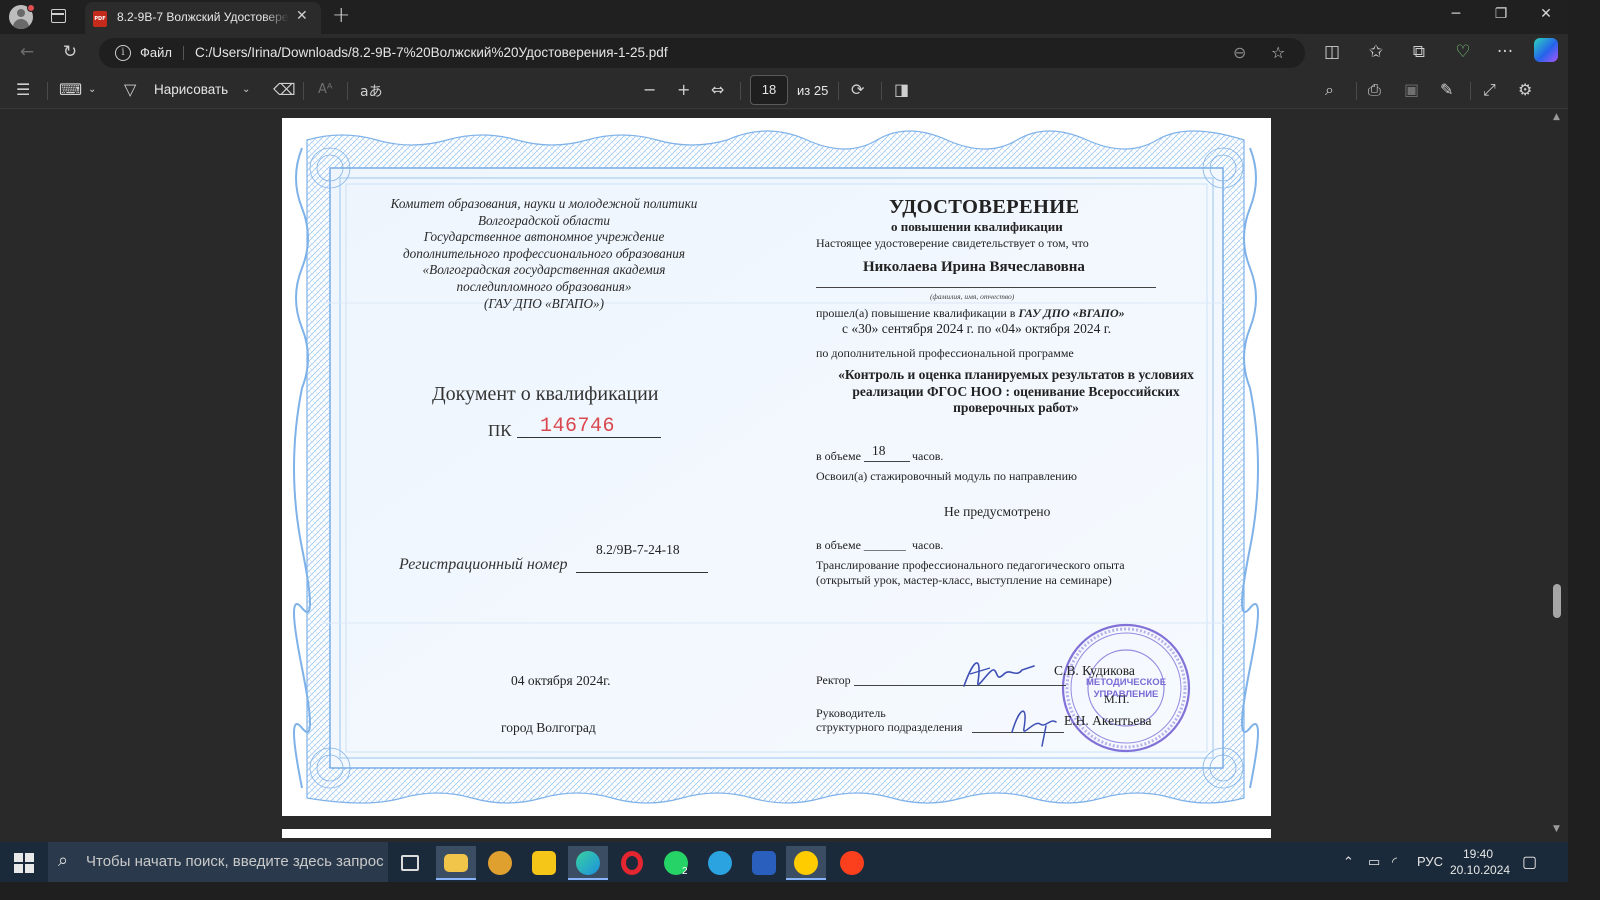 Image resolution: width=1600 pixels, height=900 pixels. What do you see at coordinates (92, 89) in the screenshot?
I see `highlight-dropdown-chevron-icon: ⌄` at bounding box center [92, 89].